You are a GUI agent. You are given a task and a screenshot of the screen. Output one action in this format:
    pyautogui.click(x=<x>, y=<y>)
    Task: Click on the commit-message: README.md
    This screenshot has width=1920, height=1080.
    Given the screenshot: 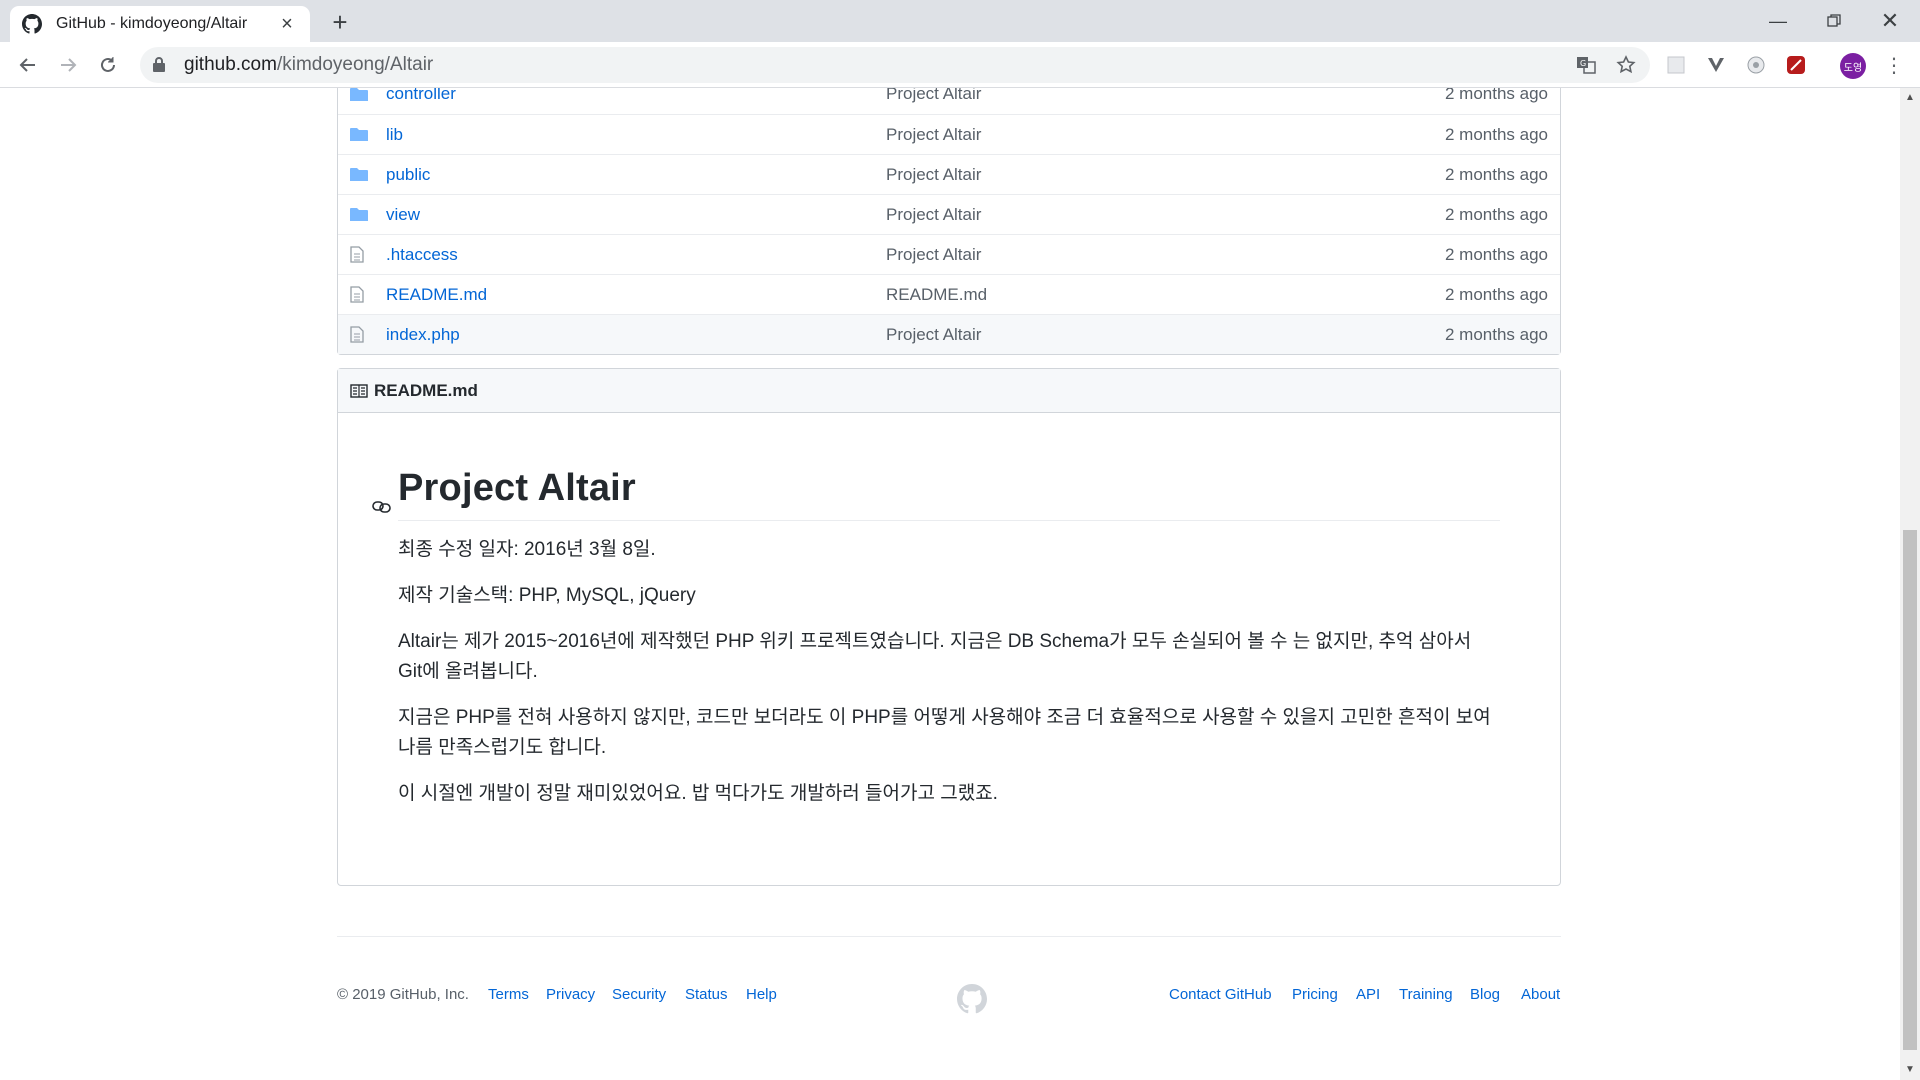 What is the action you would take?
    pyautogui.click(x=1123, y=295)
    